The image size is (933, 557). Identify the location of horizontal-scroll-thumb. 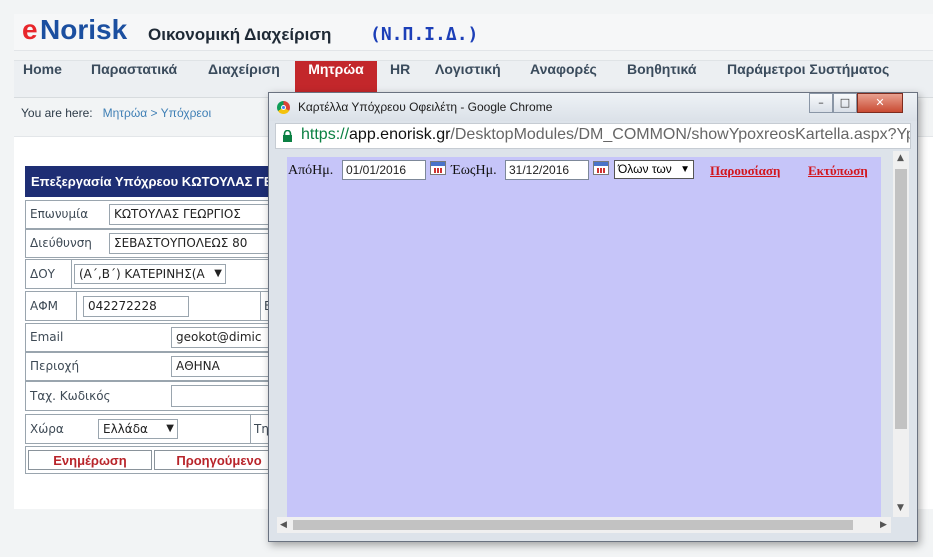
(573, 525).